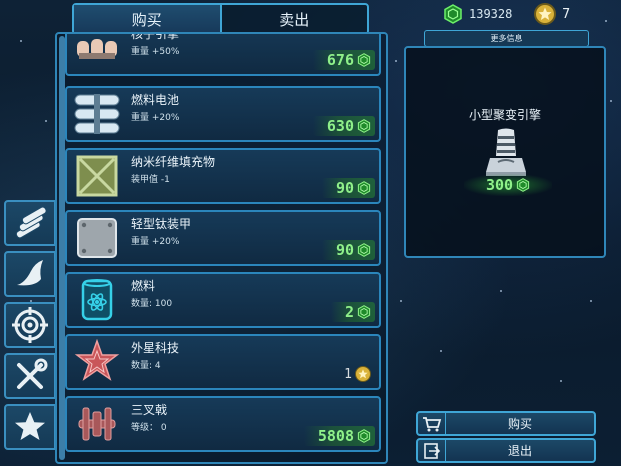  Describe the element at coordinates (155, 36) in the screenshot. I see `item-name: 核子引擎` at that location.